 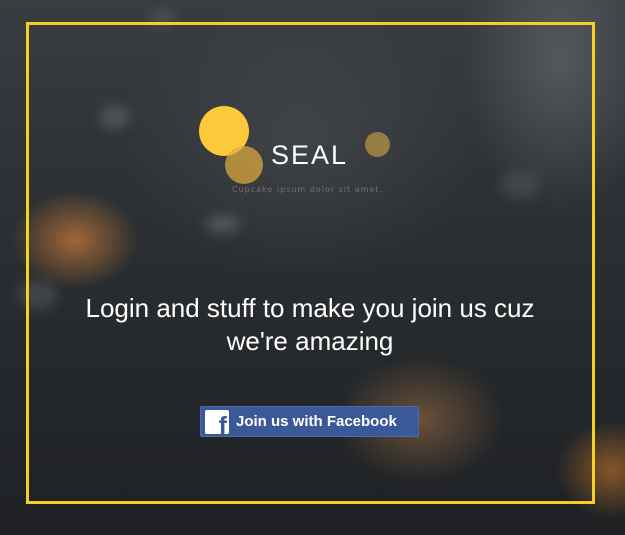 What do you see at coordinates (377, 144) in the screenshot?
I see `logo-circle-small` at bounding box center [377, 144].